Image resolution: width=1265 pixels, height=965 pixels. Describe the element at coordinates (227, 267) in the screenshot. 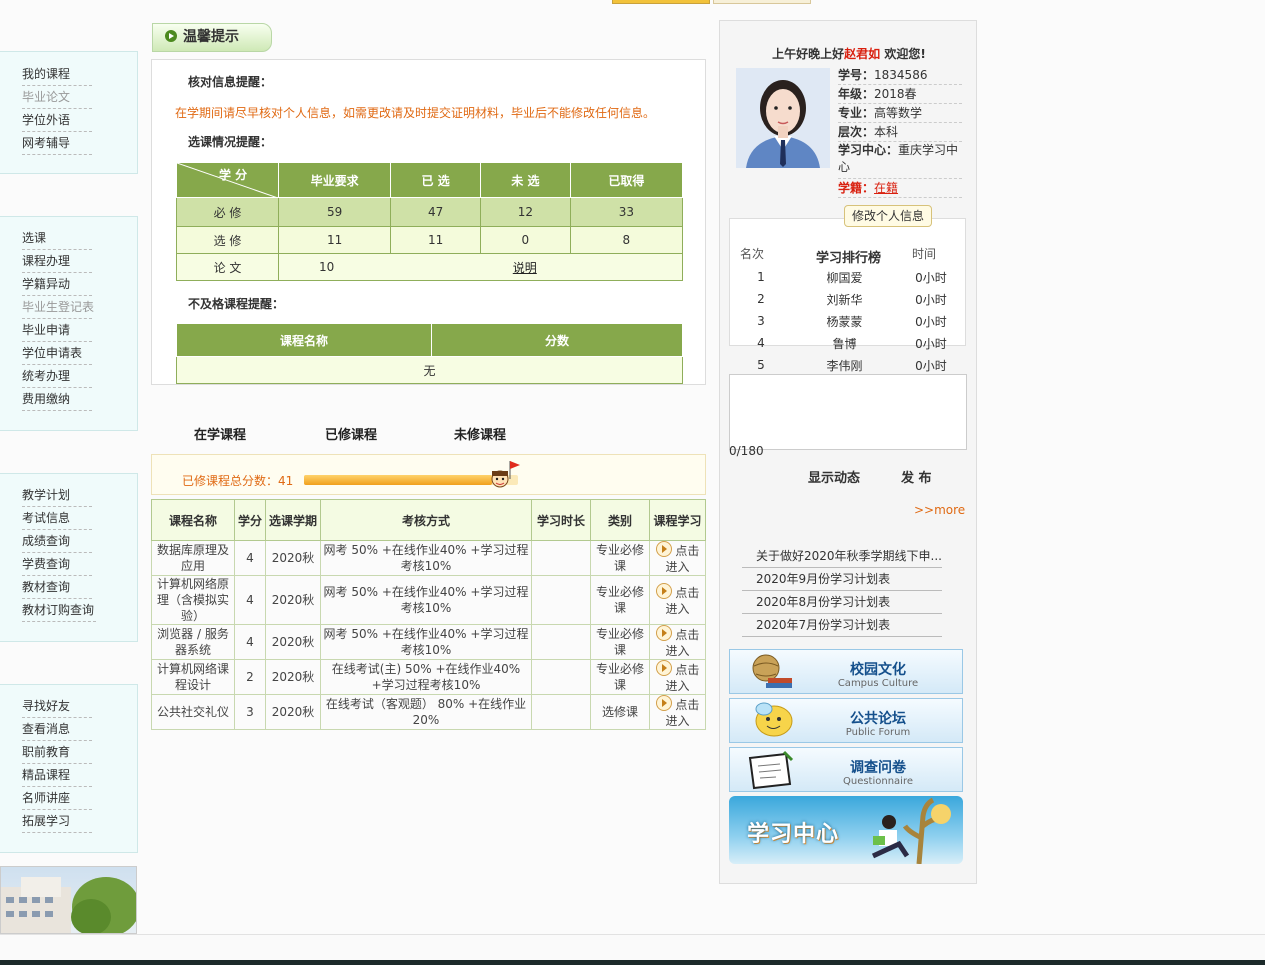

I see `row-label: 论 文` at that location.